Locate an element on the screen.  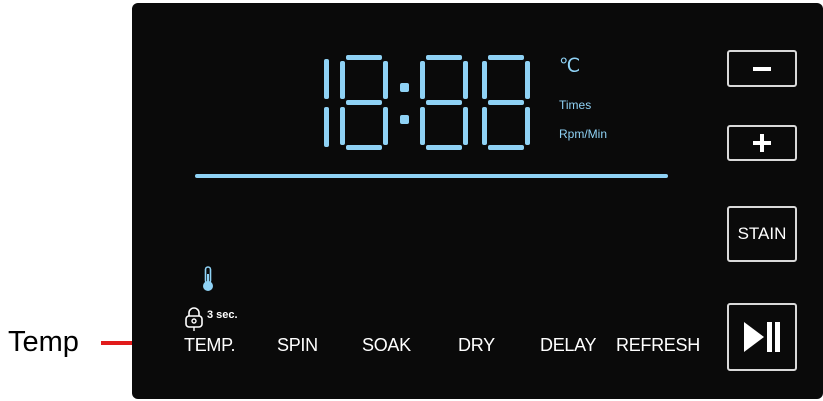
digit-8a is located at coordinates (364, 102).